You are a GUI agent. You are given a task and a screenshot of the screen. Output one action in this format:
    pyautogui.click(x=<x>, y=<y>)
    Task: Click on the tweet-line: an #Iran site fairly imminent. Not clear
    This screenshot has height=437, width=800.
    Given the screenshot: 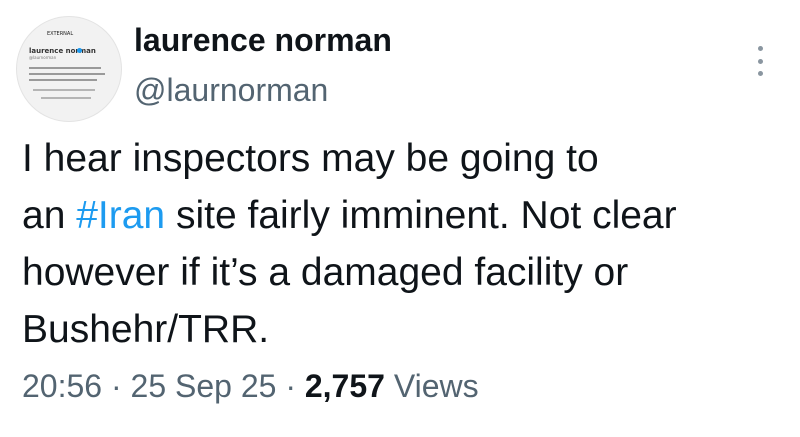 What is the action you would take?
    pyautogui.click(x=407, y=215)
    